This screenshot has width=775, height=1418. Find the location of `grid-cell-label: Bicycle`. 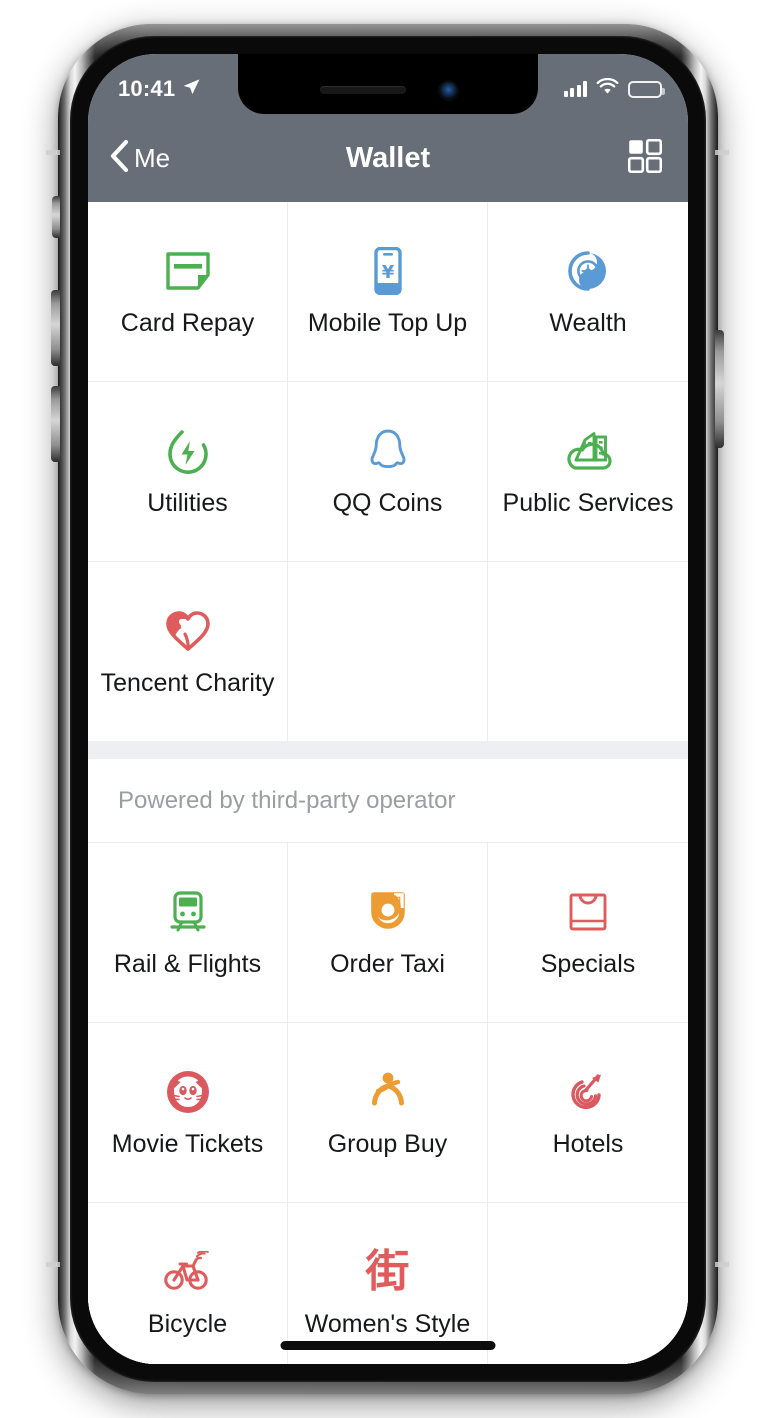

grid-cell-label: Bicycle is located at coordinates (187, 1324).